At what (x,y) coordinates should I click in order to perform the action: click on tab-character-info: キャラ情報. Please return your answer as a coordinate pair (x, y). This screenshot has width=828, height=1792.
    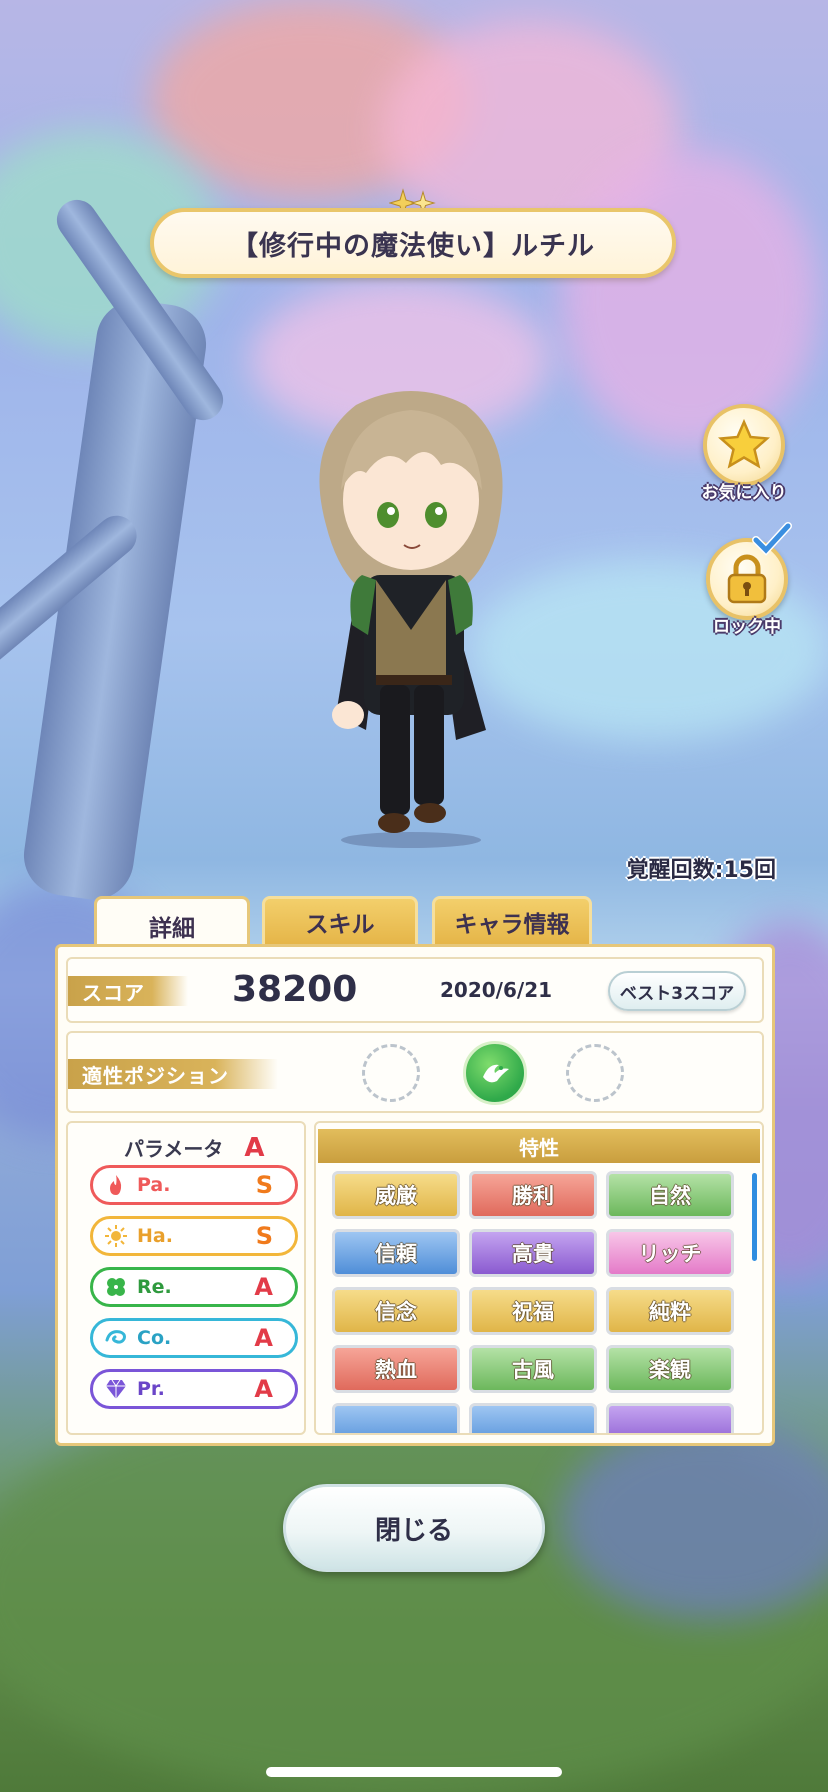
    Looking at the image, I should click on (512, 922).